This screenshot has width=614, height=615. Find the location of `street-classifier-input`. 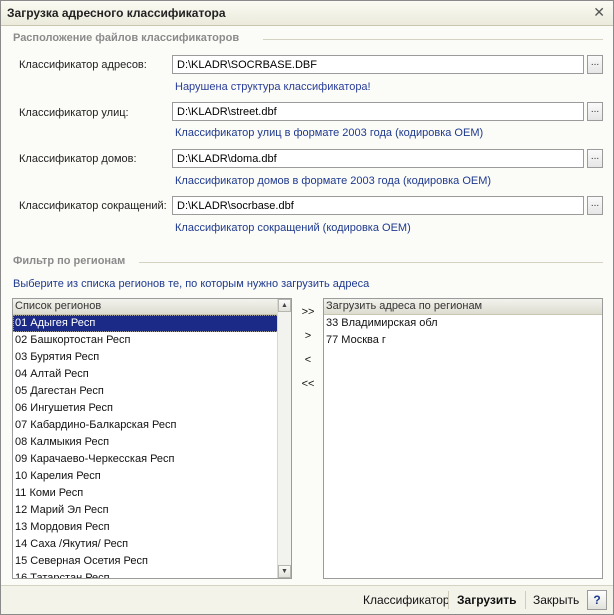

street-classifier-input is located at coordinates (378, 111).